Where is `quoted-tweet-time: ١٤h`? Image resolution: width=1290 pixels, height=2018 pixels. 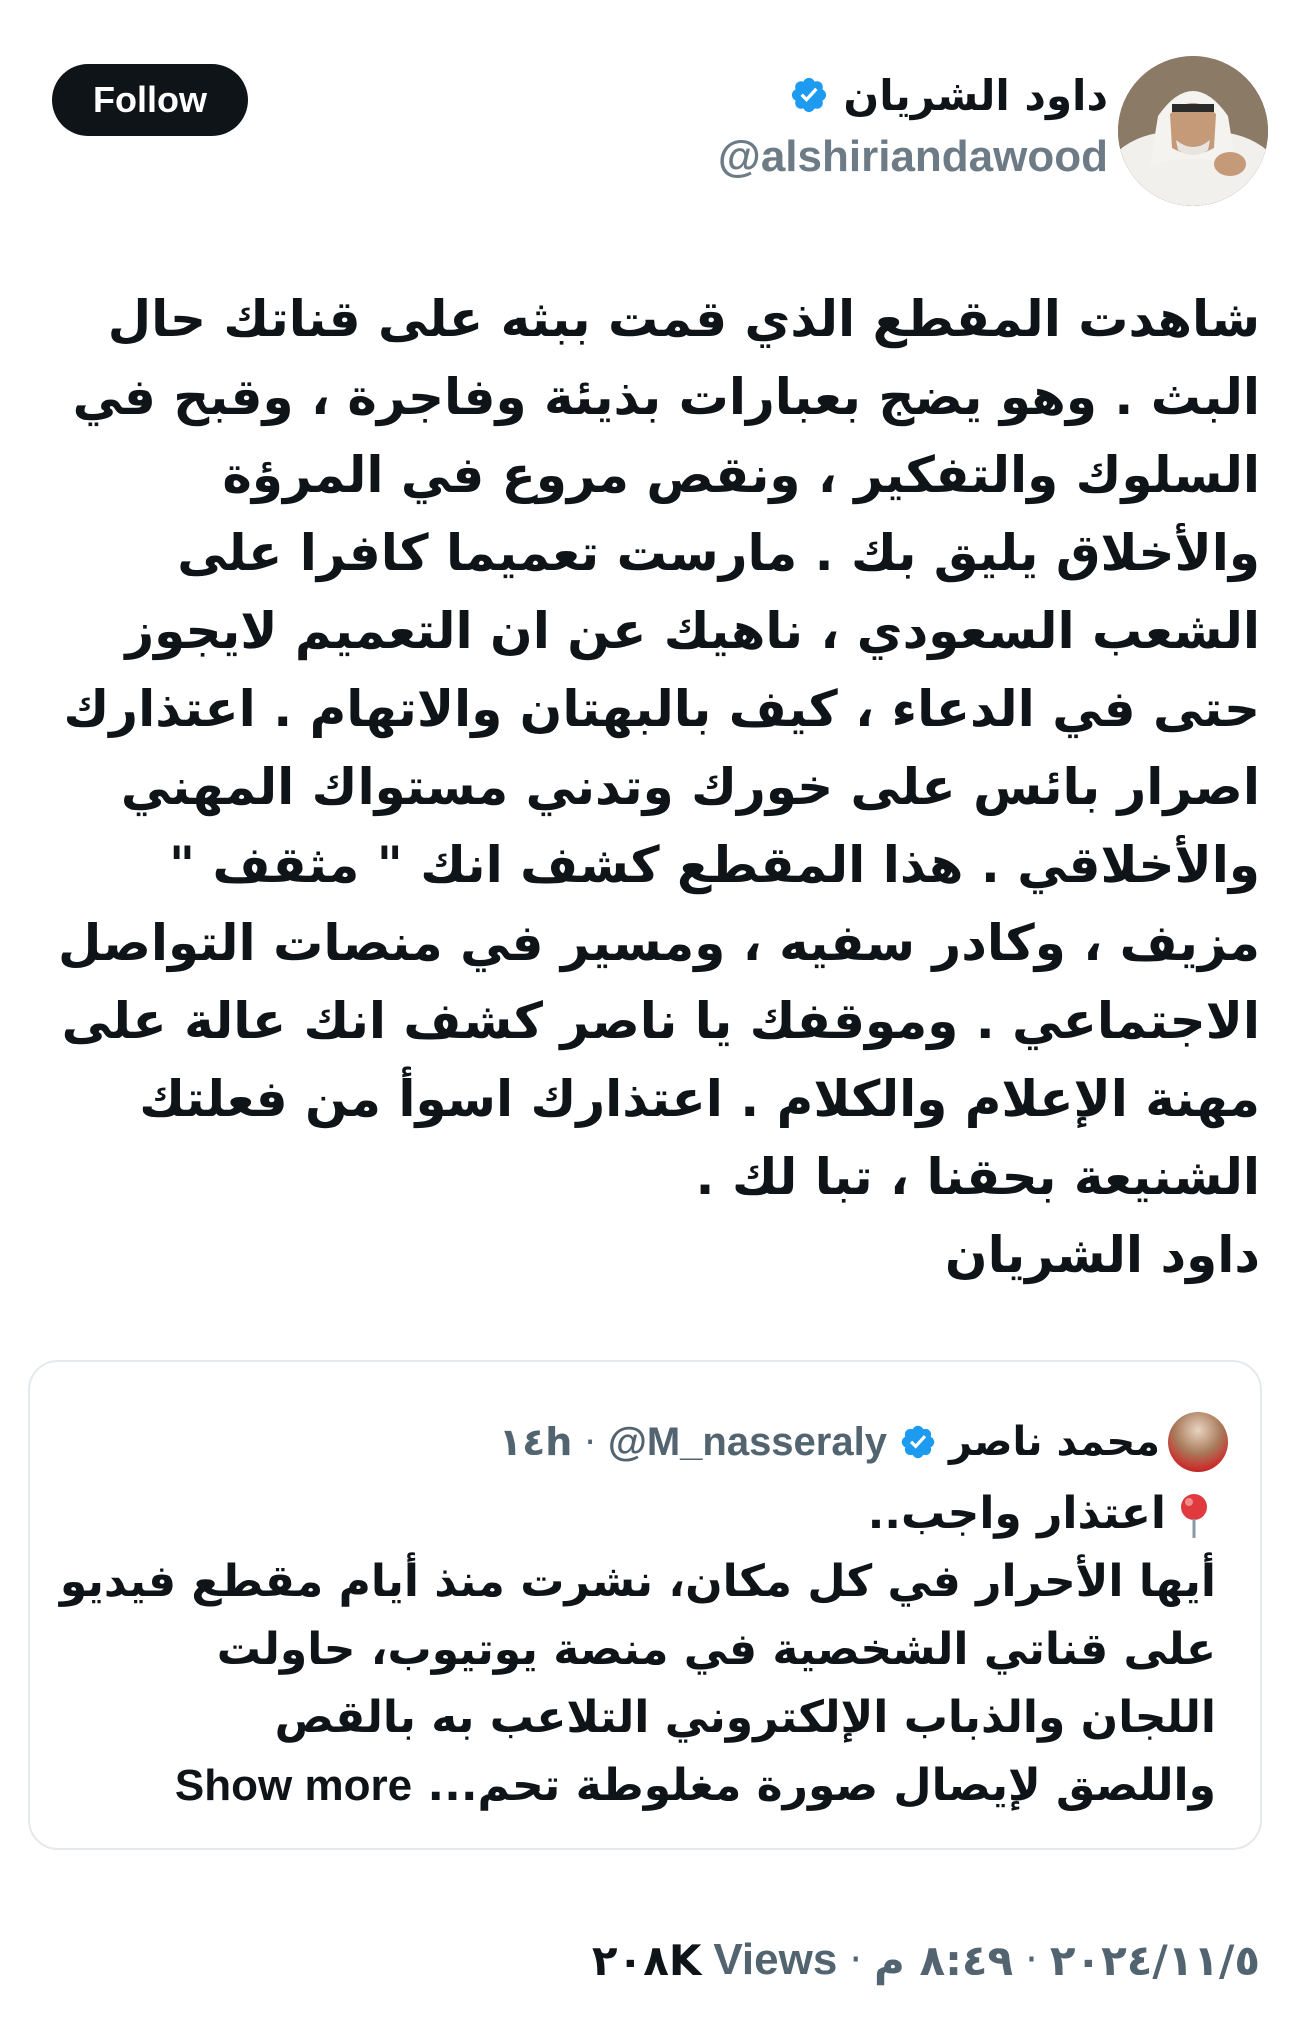
quoted-tweet-time: ١٤h is located at coordinates (535, 1442).